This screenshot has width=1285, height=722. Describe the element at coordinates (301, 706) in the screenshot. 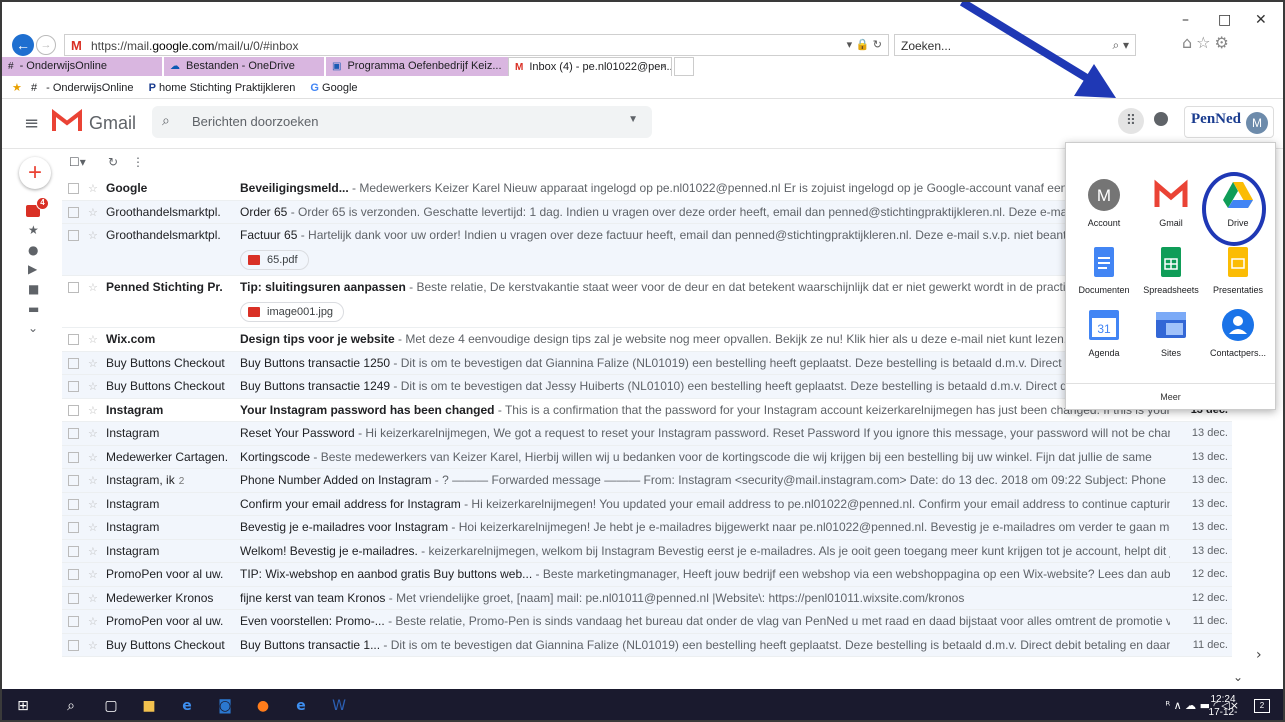

I see `internet-explorer-icon: e` at that location.